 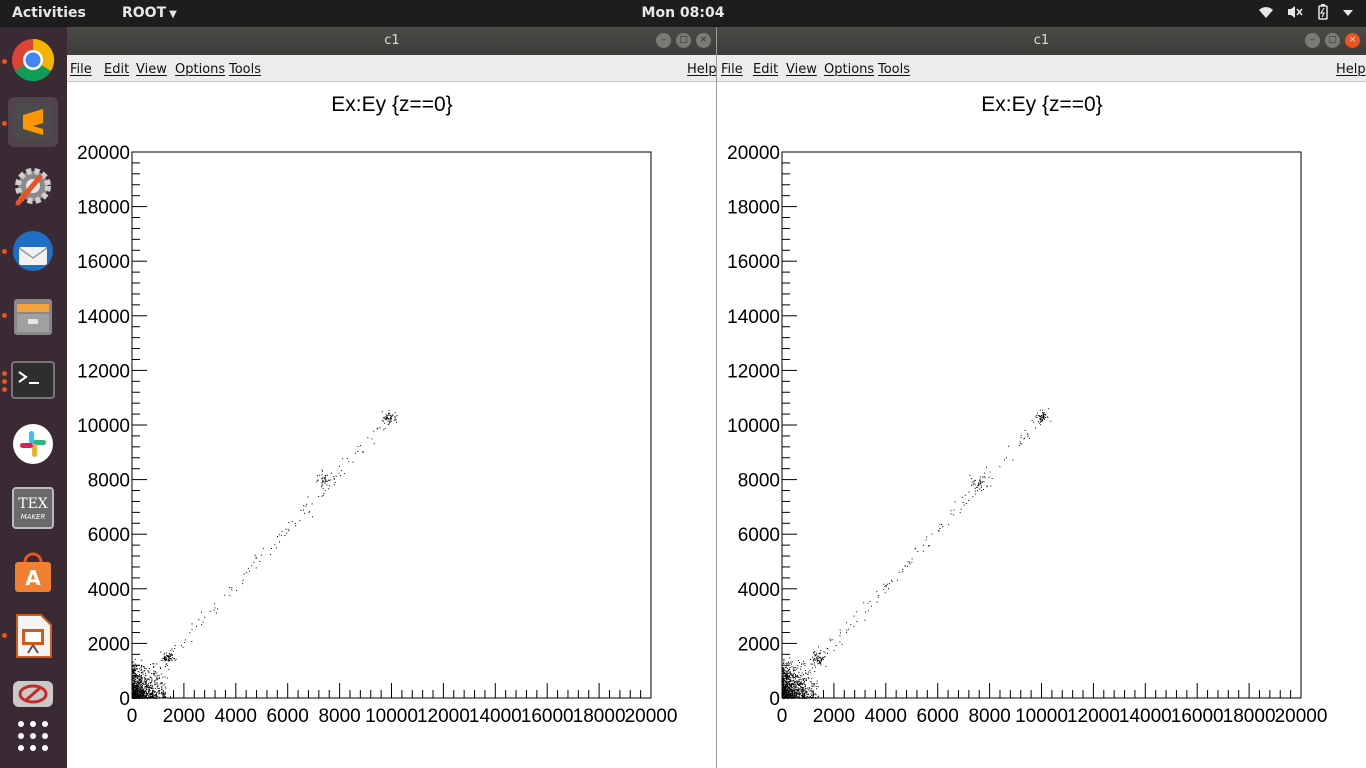 I want to click on app-menu-button: ROOT ▼, so click(x=149, y=13).